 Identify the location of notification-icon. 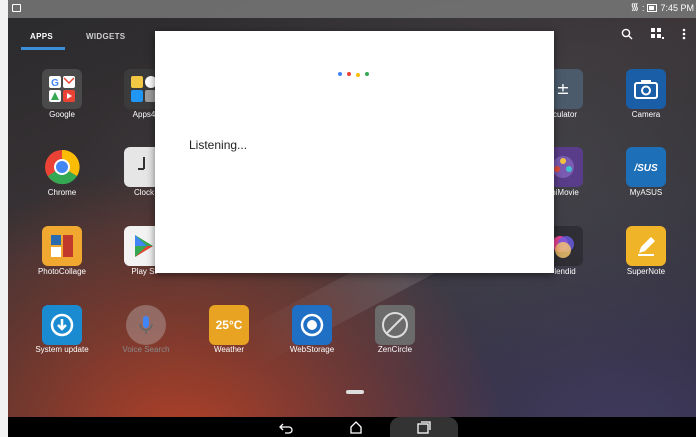
(16, 8).